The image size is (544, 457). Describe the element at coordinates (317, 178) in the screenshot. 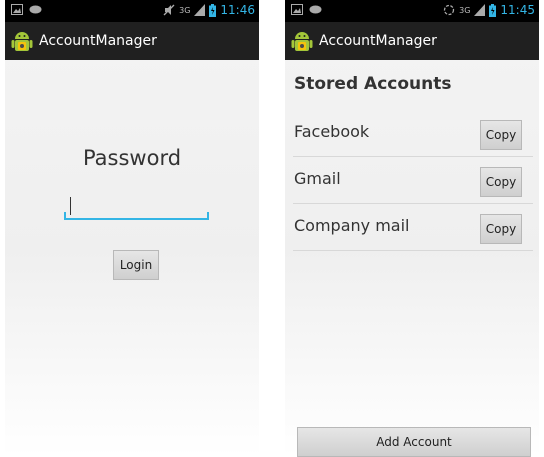

I see `account-name: Gmail` at that location.